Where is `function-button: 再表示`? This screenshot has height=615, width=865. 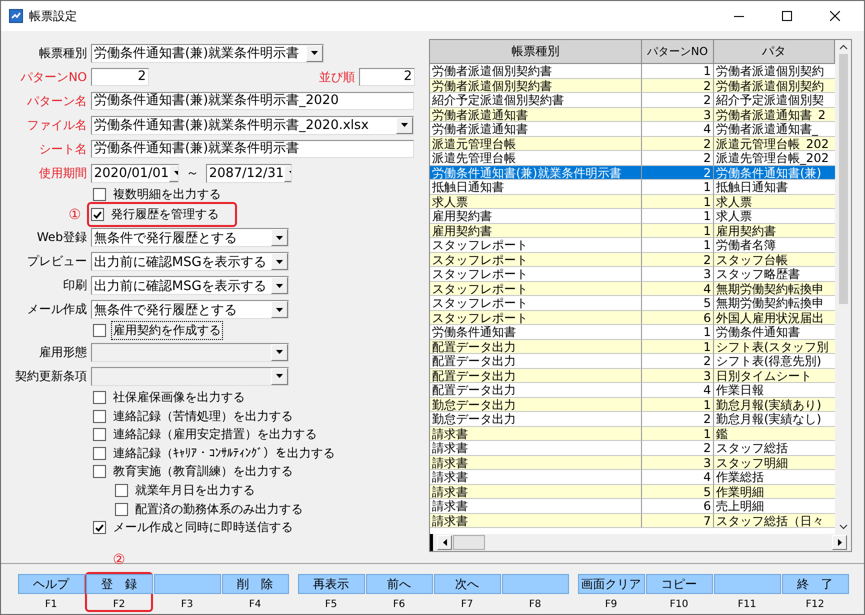 function-button: 再表示 is located at coordinates (331, 584).